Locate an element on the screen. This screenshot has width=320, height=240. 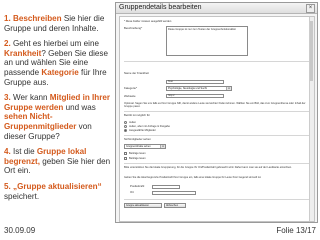
step-text: Ist die is located at coordinates (23, 152).